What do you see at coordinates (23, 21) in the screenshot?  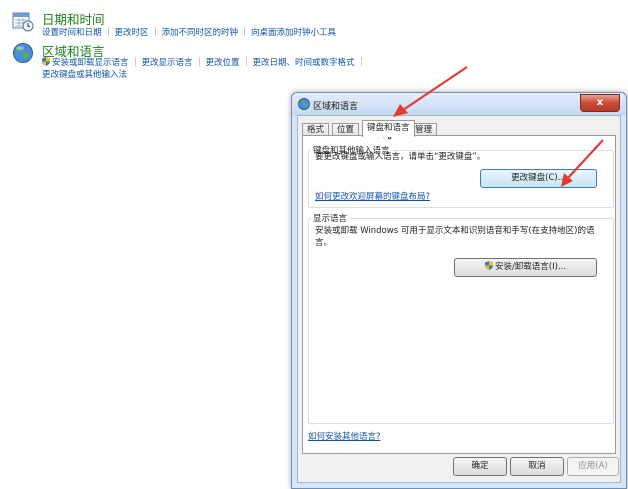 I see `calendar-clock-icon` at bounding box center [23, 21].